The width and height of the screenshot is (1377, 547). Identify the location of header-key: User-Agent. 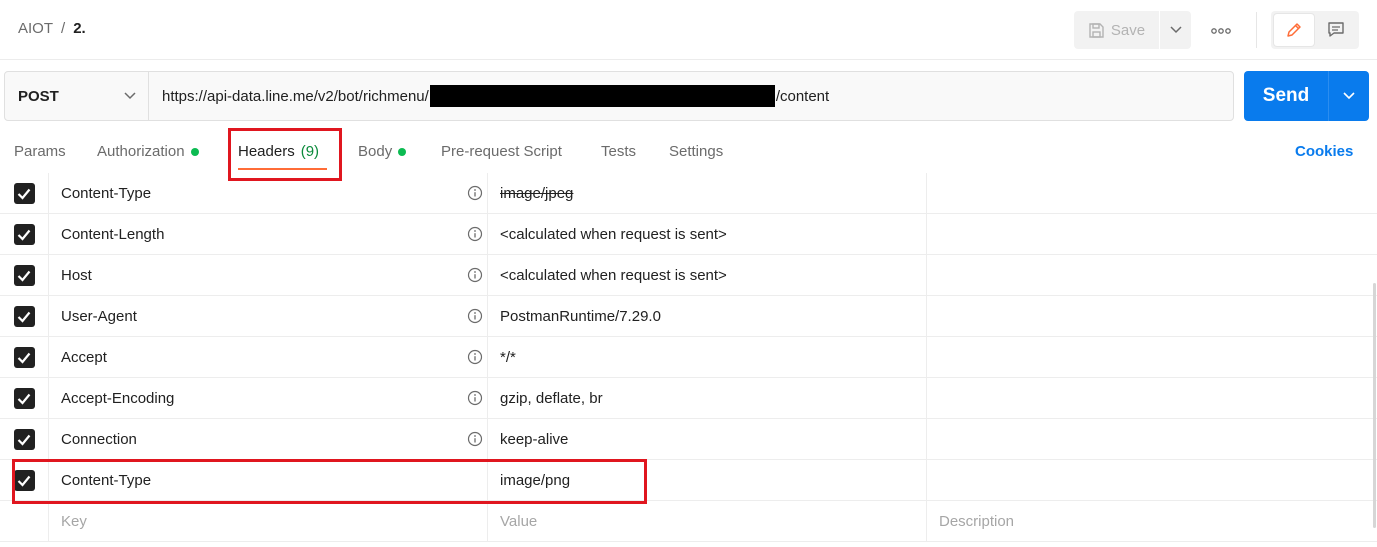
(99, 316).